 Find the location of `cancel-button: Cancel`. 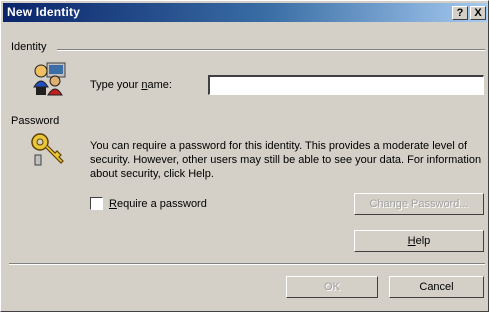

cancel-button: Cancel is located at coordinates (436, 287).